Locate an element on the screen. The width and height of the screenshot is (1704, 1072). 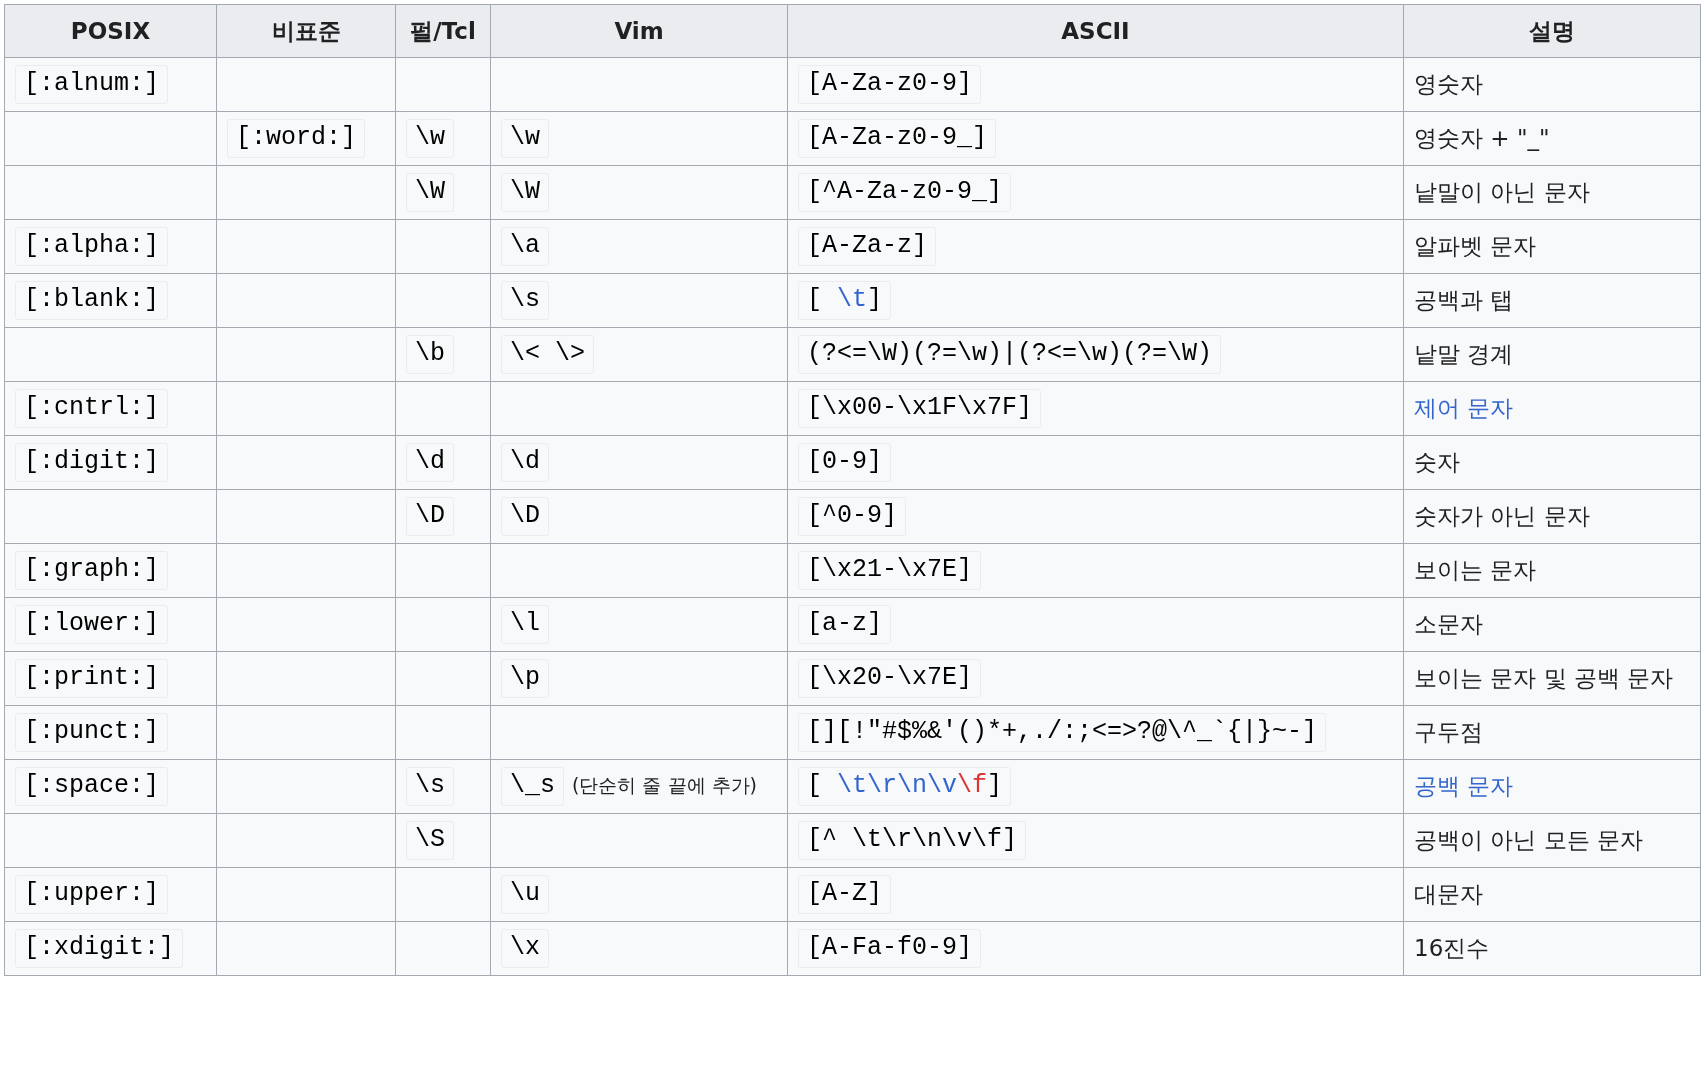
description-link: 제어 문자 is located at coordinates (1464, 408).